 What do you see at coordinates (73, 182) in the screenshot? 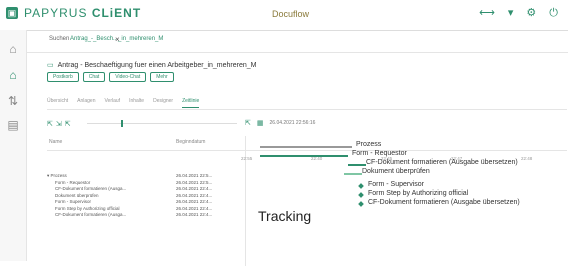
I see `task-name: Form - Requestor` at bounding box center [73, 182].